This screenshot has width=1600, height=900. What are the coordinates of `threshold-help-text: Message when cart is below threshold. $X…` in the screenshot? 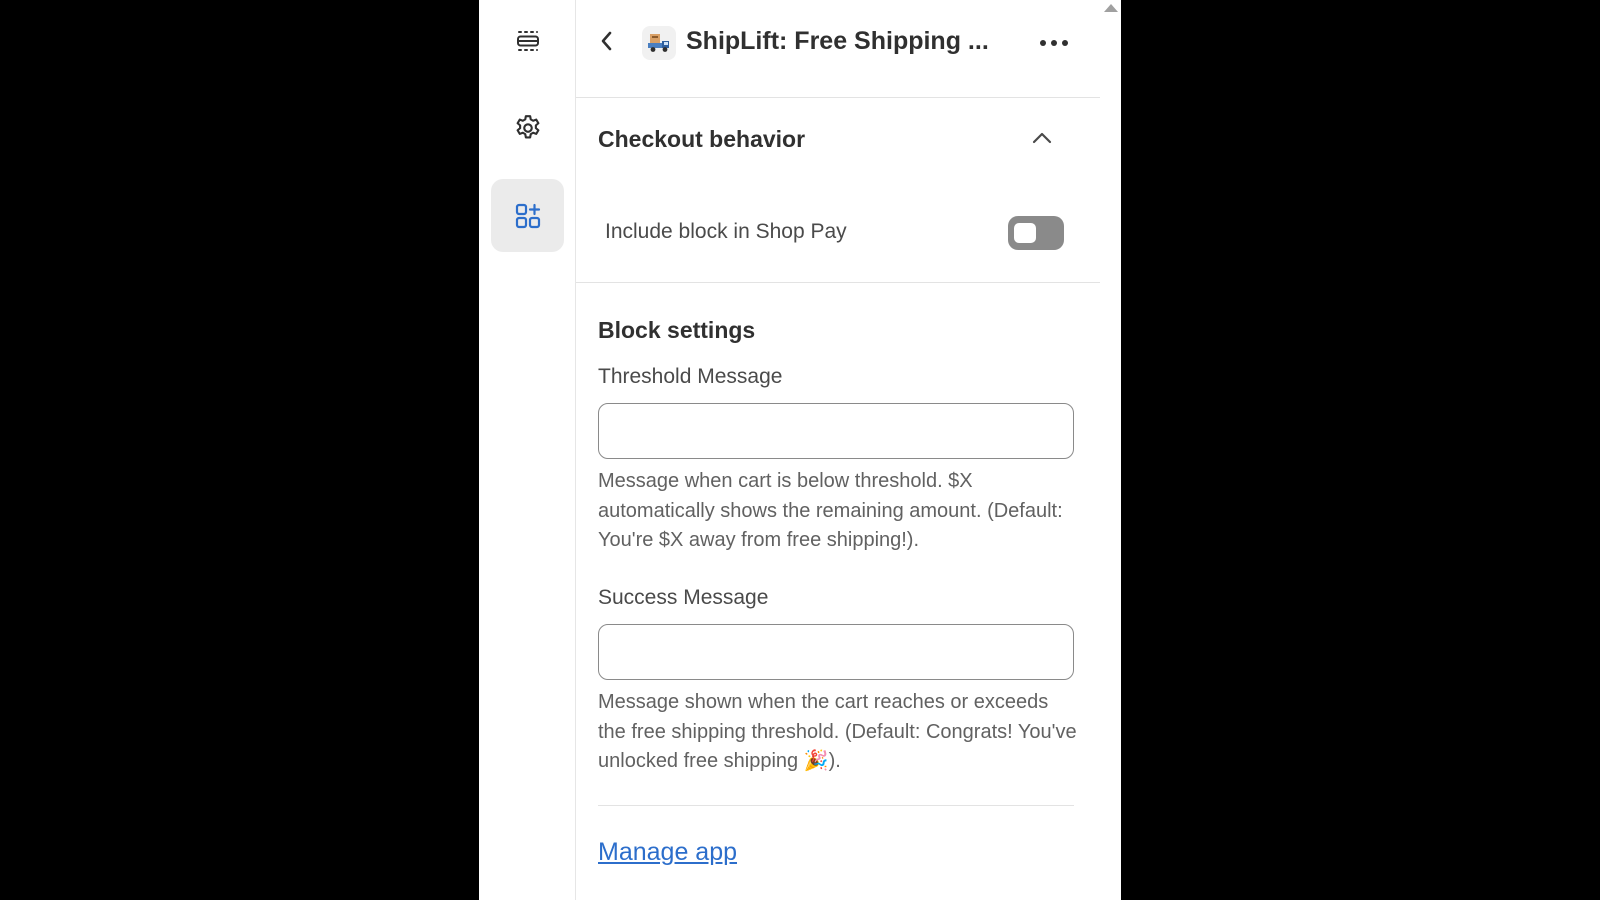 It's located at (830, 510).